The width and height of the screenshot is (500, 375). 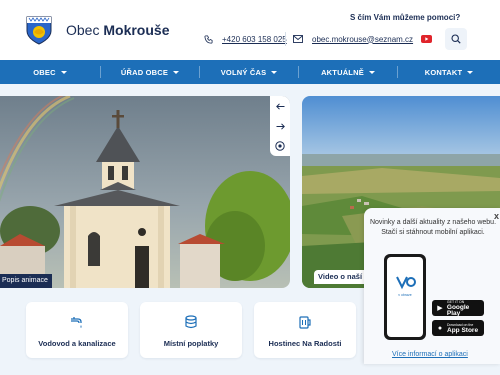 What do you see at coordinates (280, 106) in the screenshot?
I see `arrow-left-icon` at bounding box center [280, 106].